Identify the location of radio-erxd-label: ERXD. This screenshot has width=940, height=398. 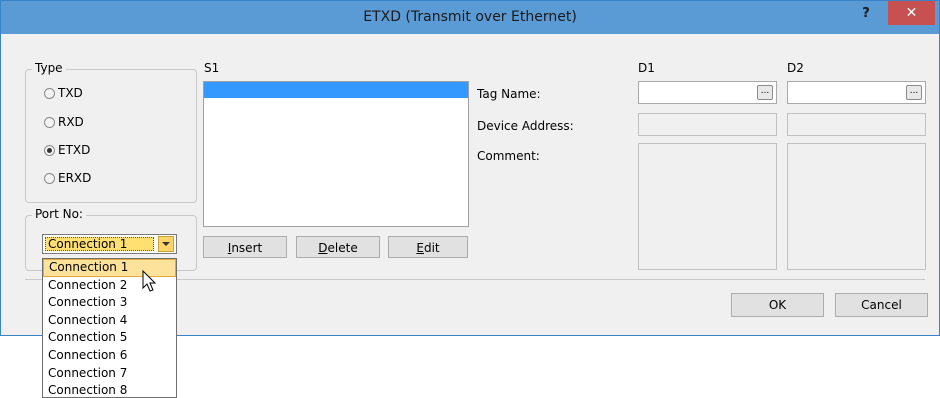
(75, 178).